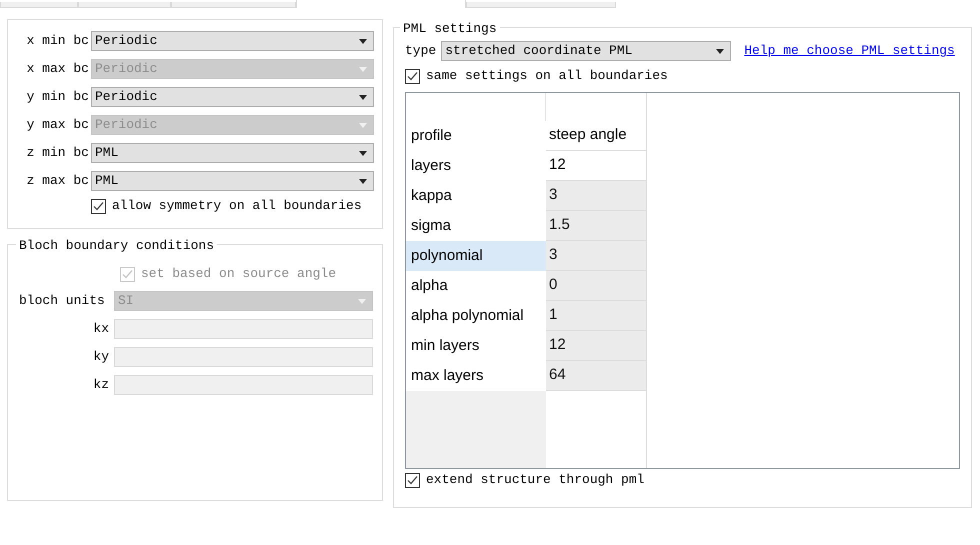  Describe the element at coordinates (57, 97) in the screenshot. I see `field-label: y min bc` at that location.